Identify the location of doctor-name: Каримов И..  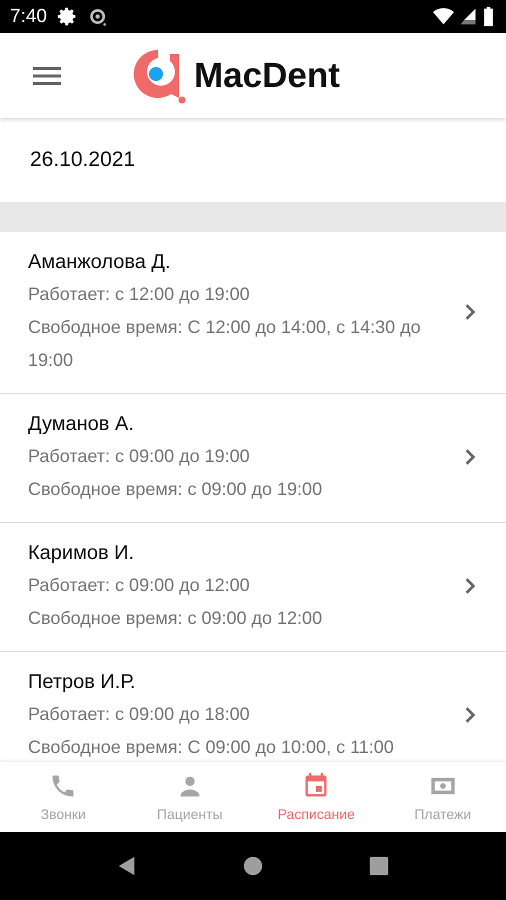
(82, 553).